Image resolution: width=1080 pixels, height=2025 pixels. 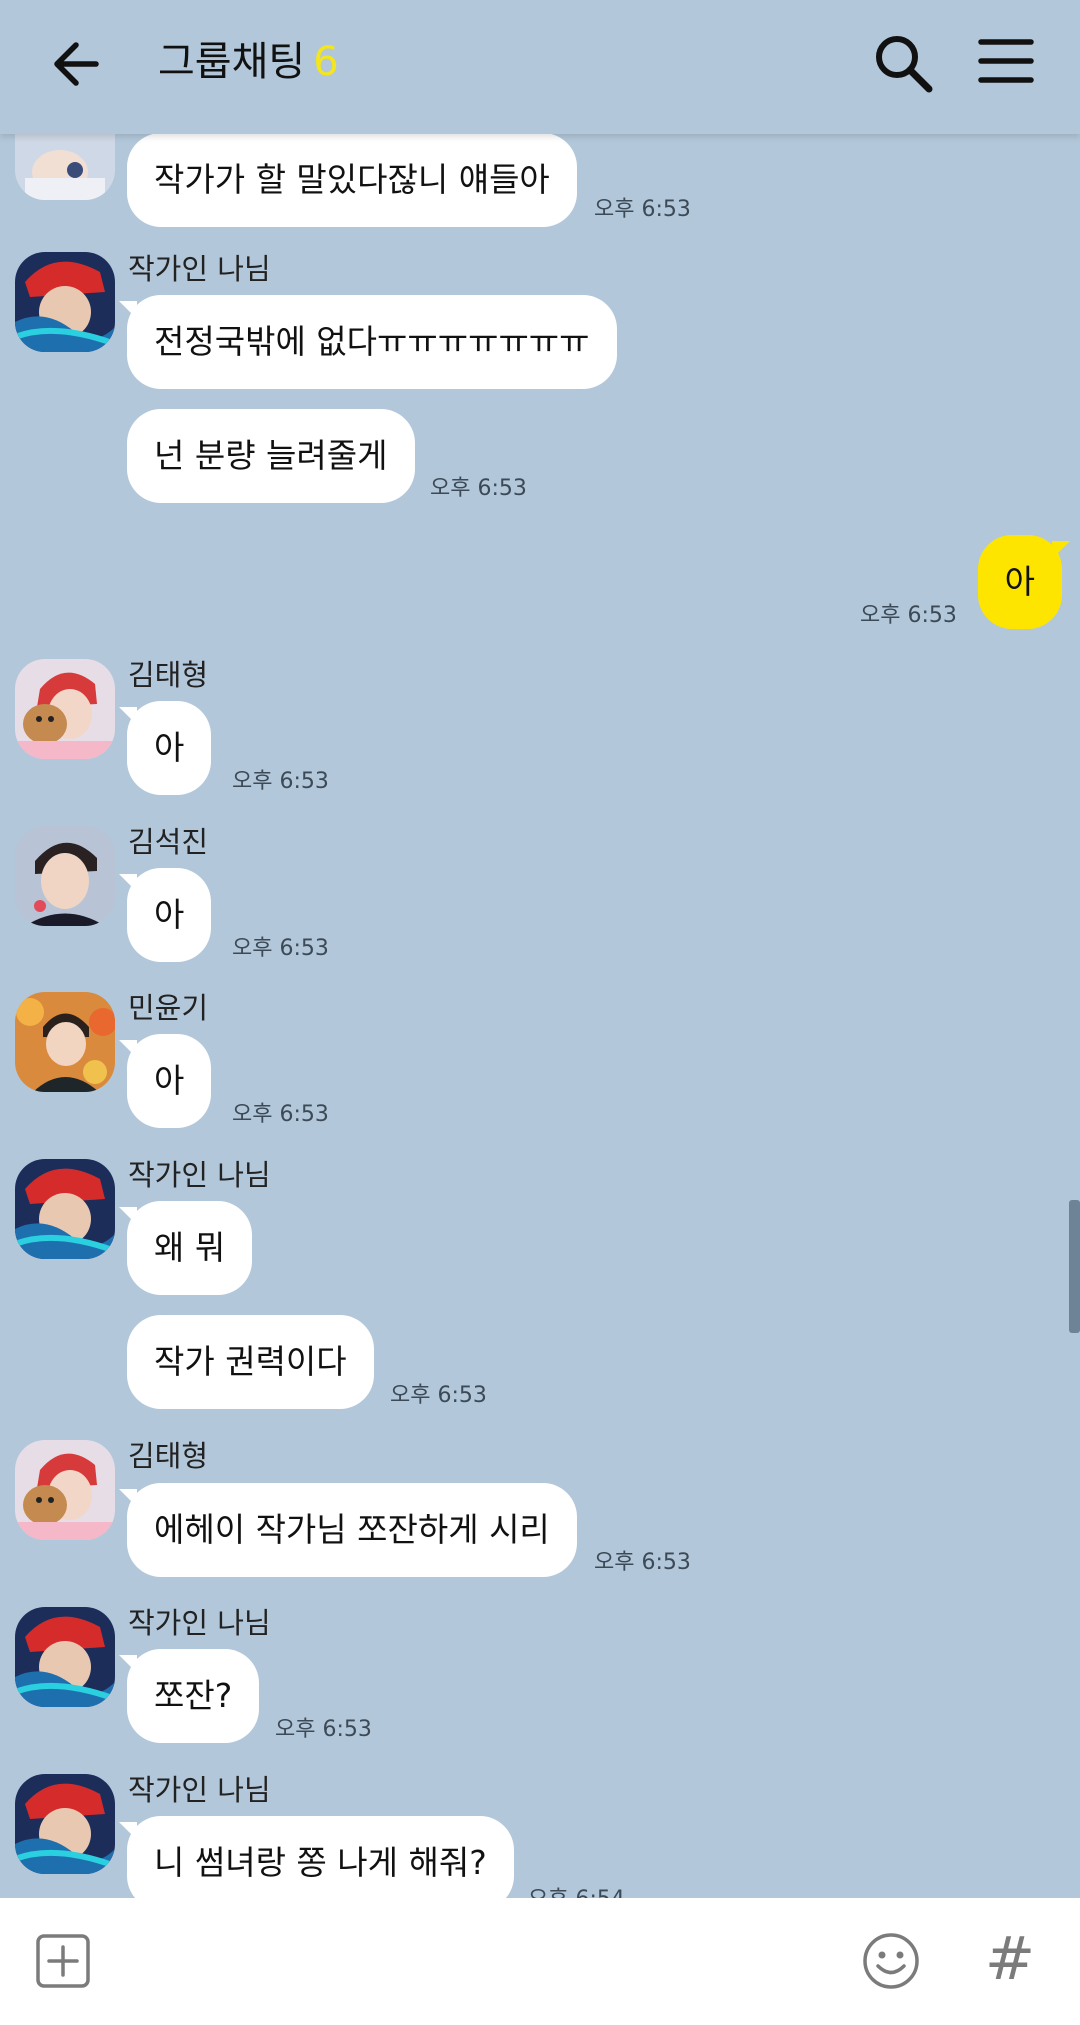 I want to click on message-bubble: 넌 분량 늘려줄게, so click(x=271, y=456).